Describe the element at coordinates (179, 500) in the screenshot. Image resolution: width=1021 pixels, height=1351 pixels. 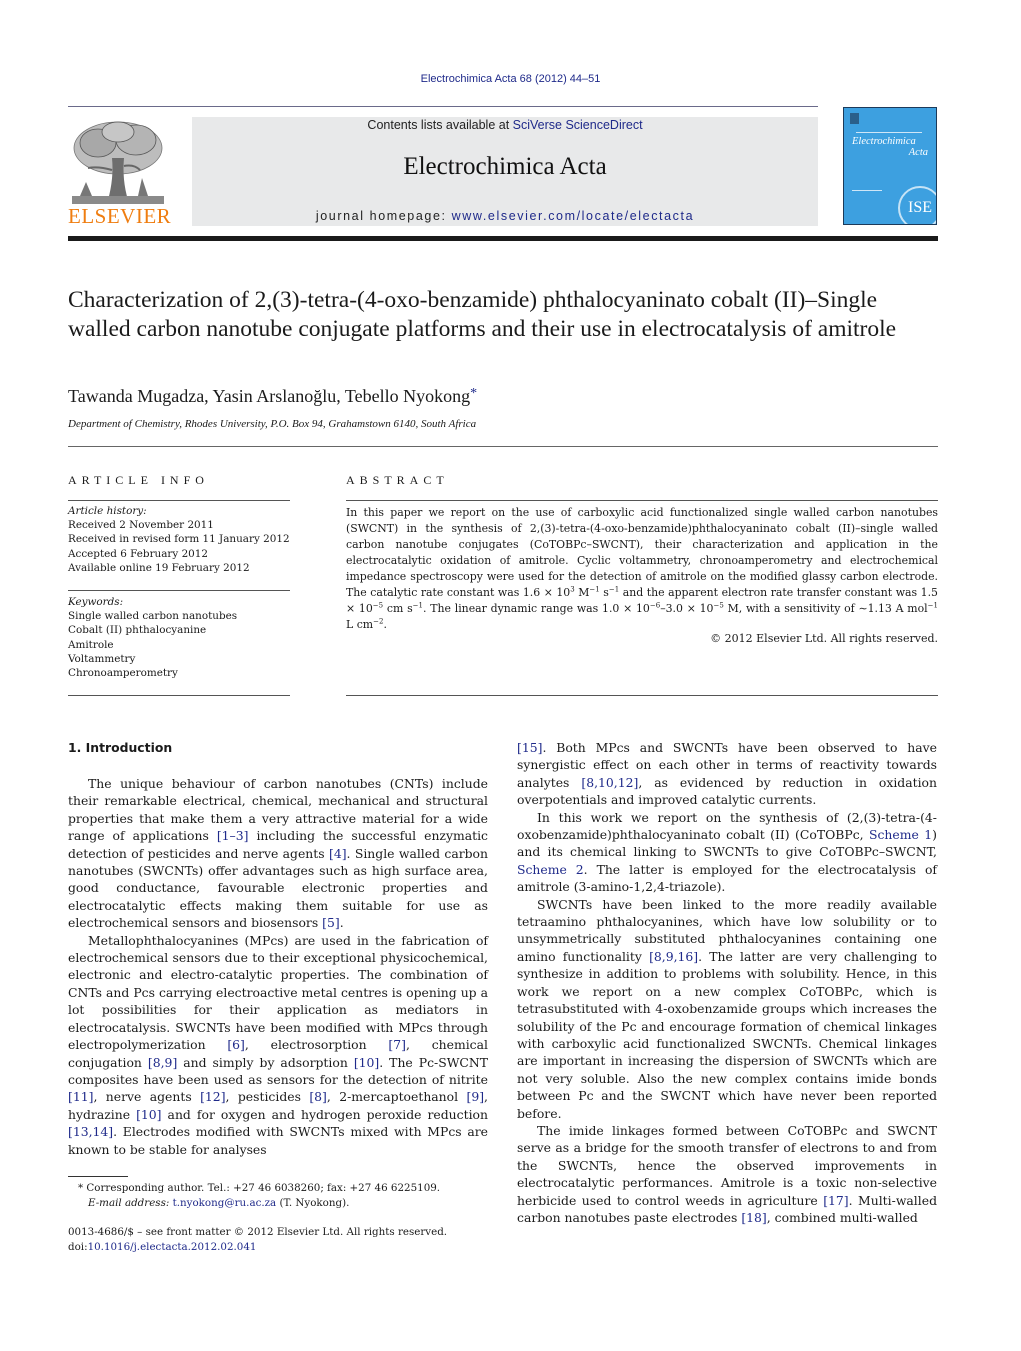
I see `article-info-rule` at that location.